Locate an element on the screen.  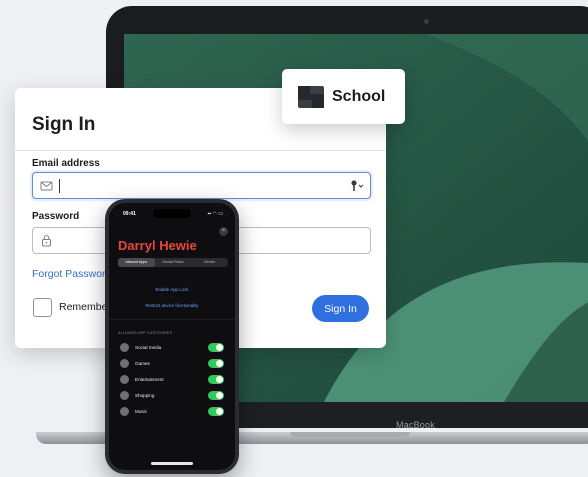
lock-icon is located at coordinates (46, 241).